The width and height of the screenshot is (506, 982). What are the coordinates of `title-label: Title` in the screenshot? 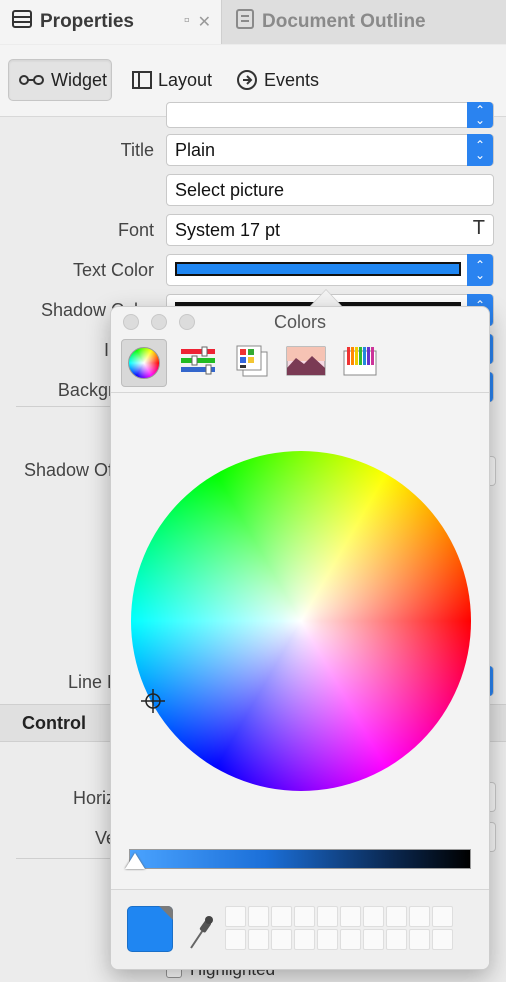 It's located at (137, 150).